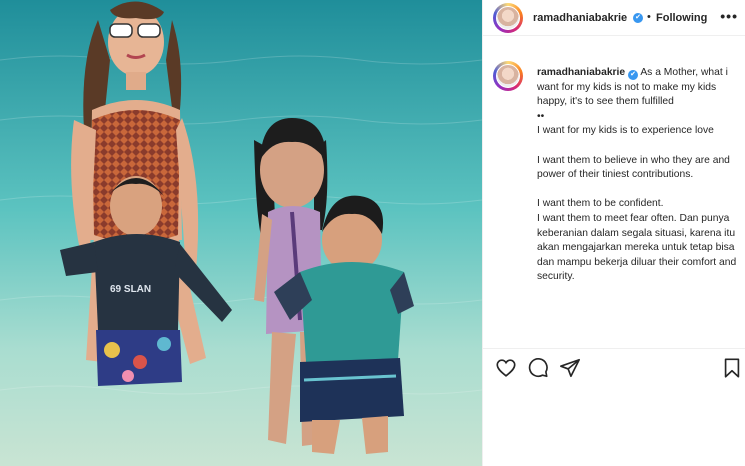  I want to click on post-header: ramadhaniabakrie ✔ • Following •••, so click(614, 18).